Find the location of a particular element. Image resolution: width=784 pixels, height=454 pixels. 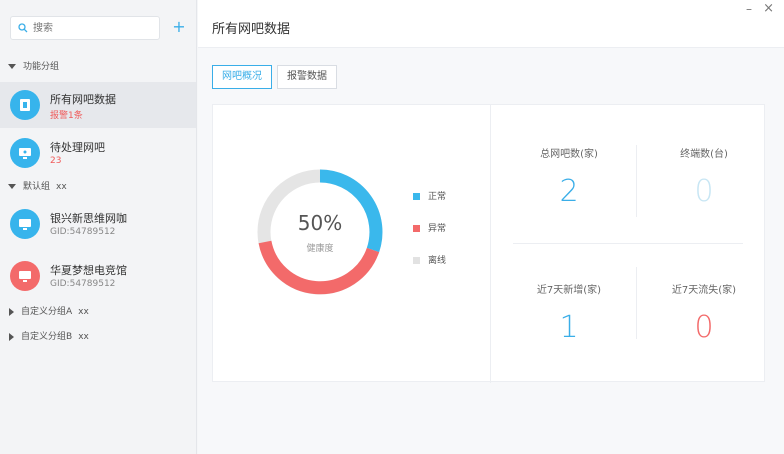

sidebar-item-pending: 待处理网吧 23 is located at coordinates (98, 153).